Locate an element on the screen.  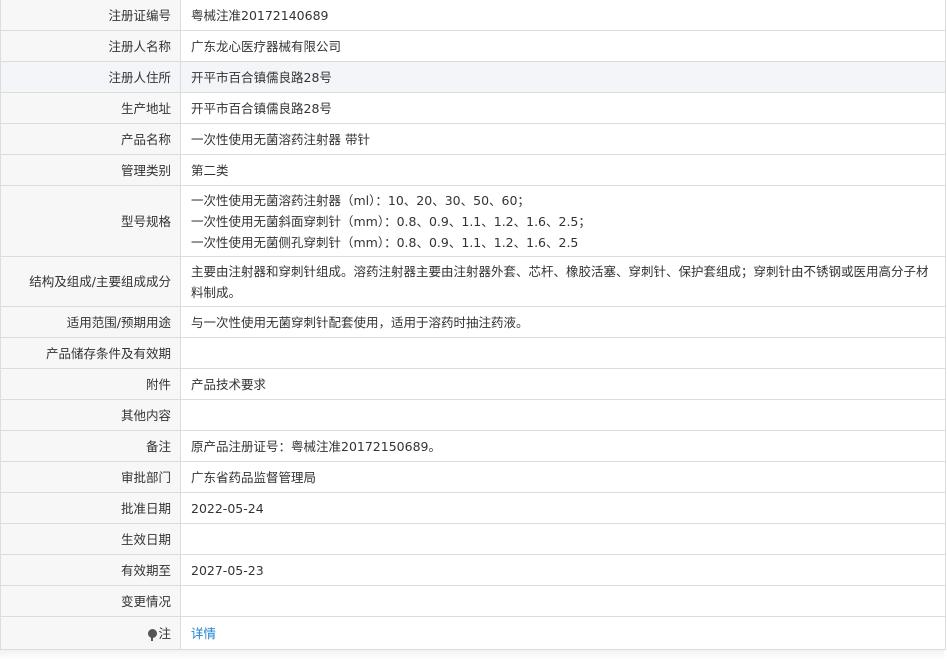
row-label: 管理类别 is located at coordinates (91, 170).